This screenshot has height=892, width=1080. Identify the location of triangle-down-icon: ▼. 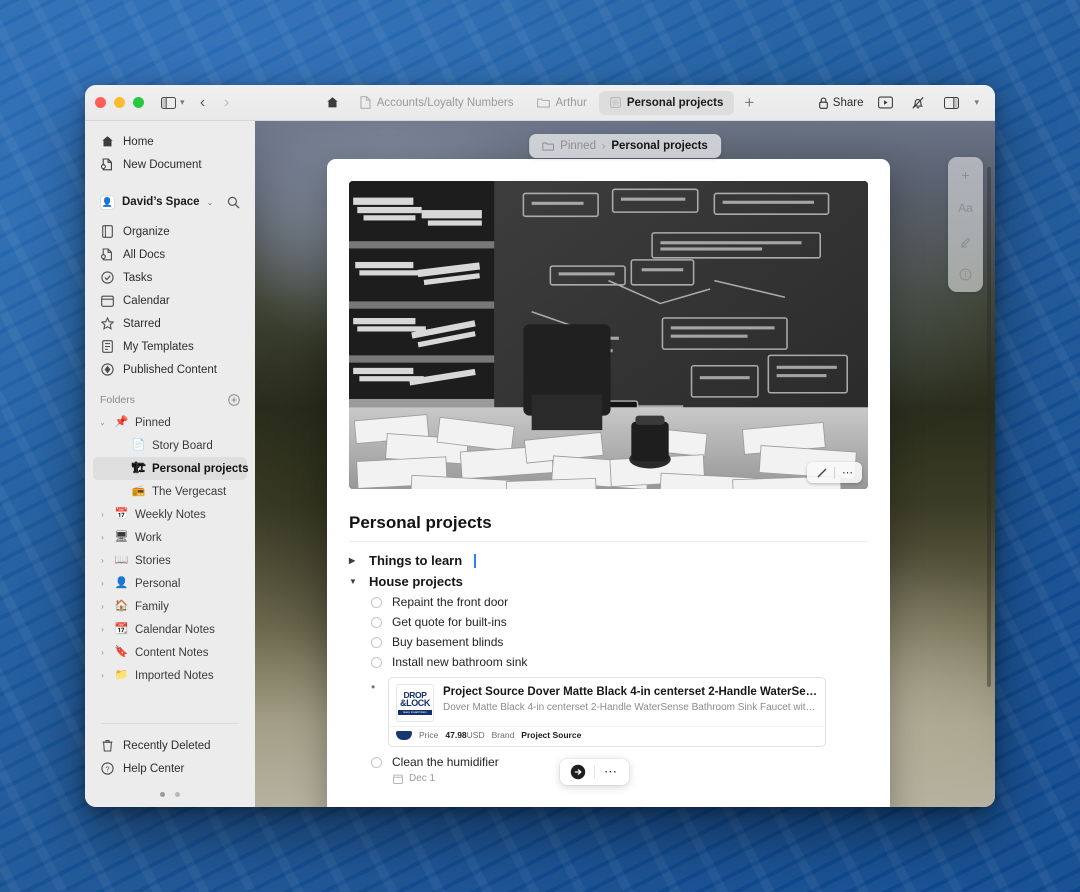
(353, 581).